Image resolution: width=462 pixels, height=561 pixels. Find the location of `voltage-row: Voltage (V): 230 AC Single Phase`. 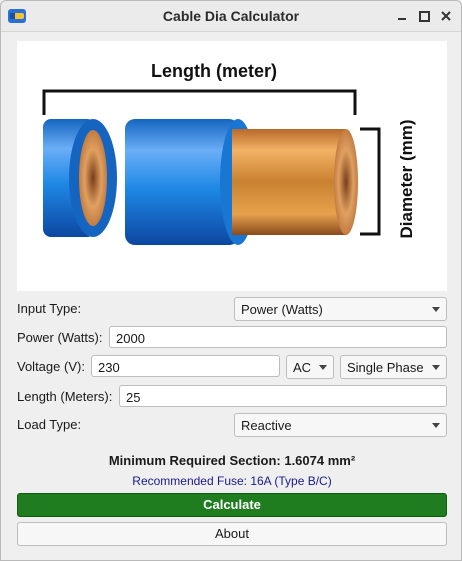

voltage-row: Voltage (V): 230 AC Single Phase is located at coordinates (232, 367).